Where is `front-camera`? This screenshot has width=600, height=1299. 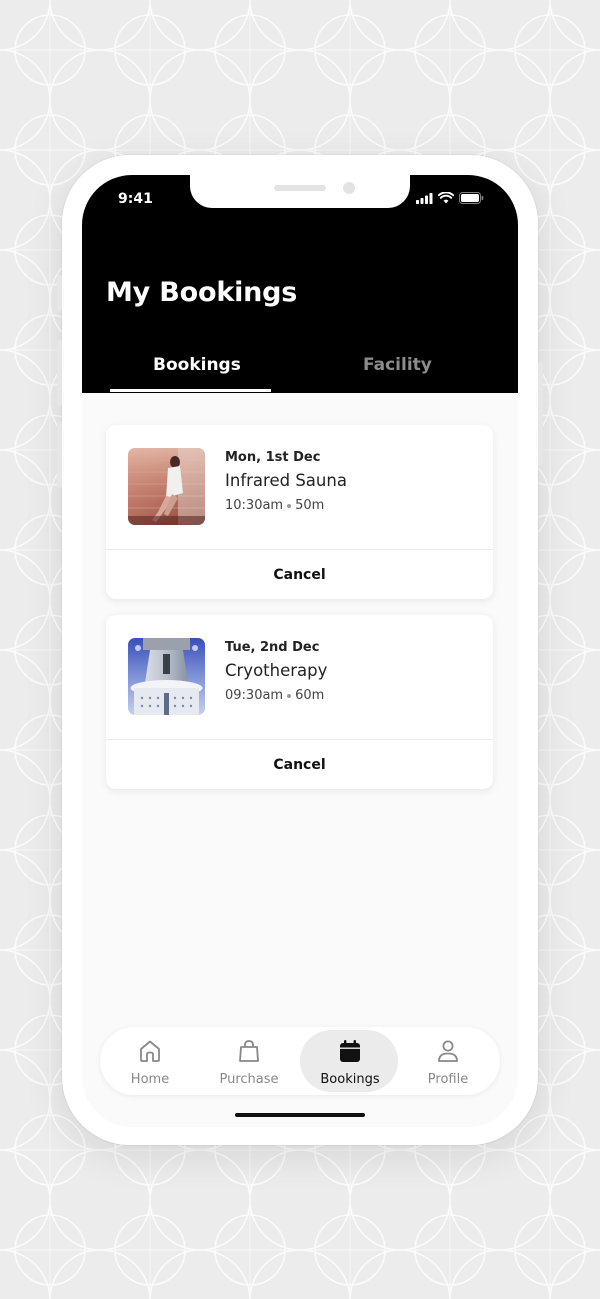
front-camera is located at coordinates (349, 188).